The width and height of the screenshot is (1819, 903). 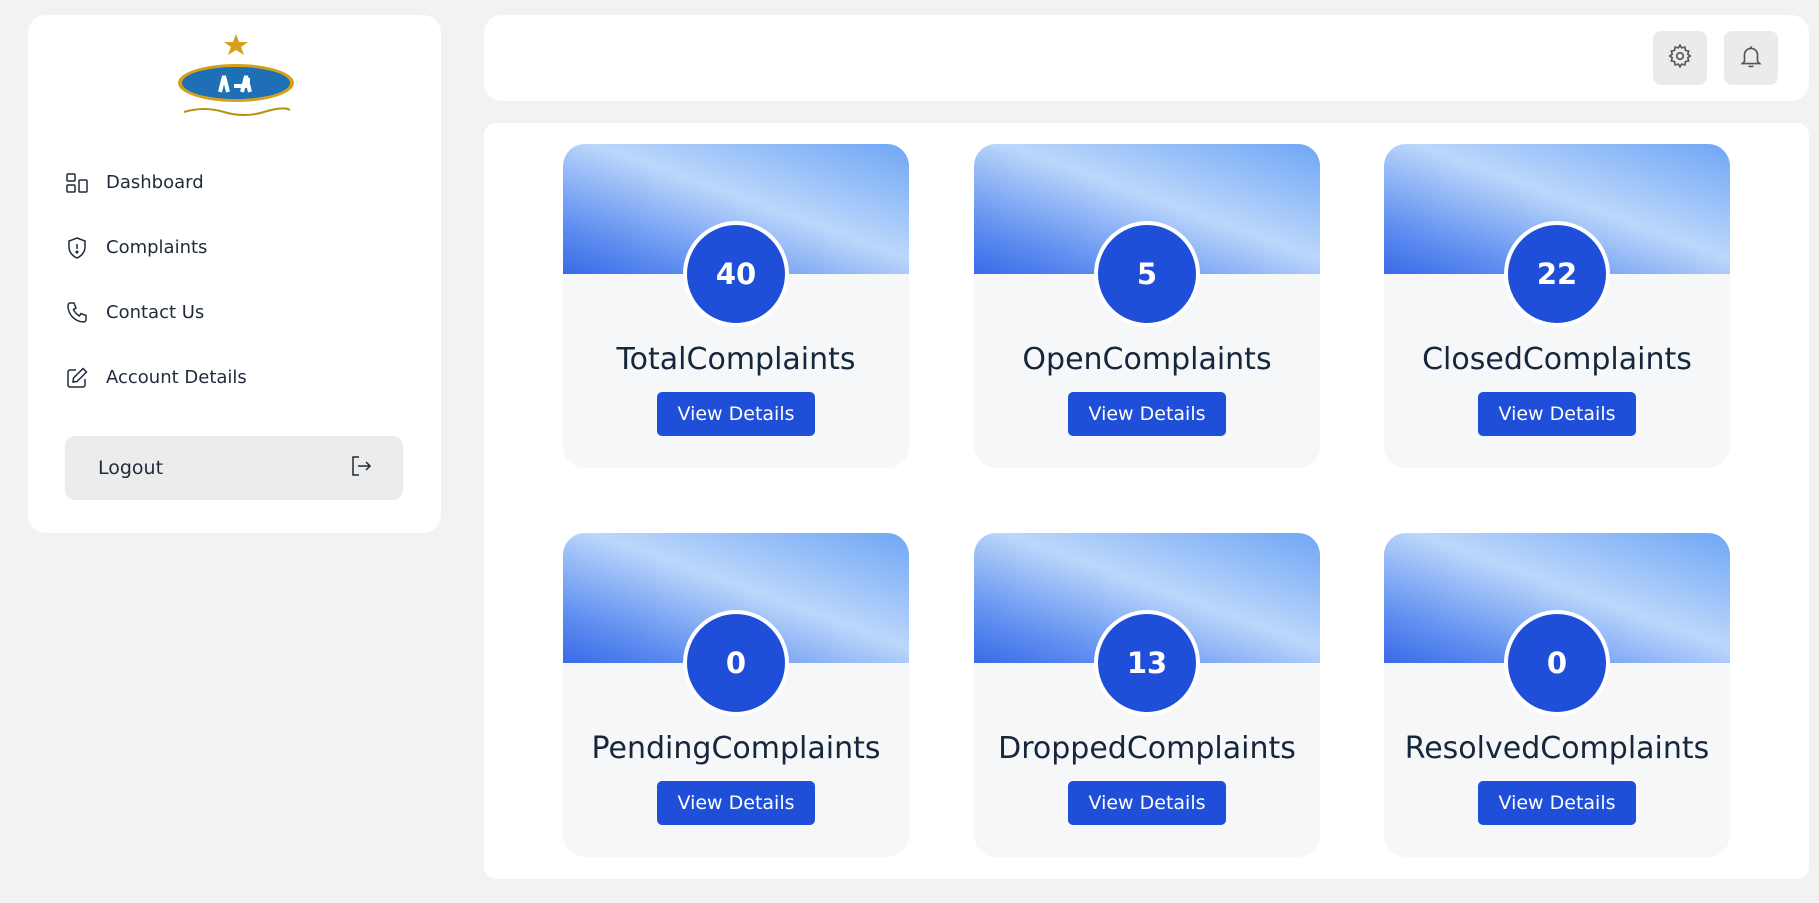 I want to click on notifications-button, so click(x=1751, y=58).